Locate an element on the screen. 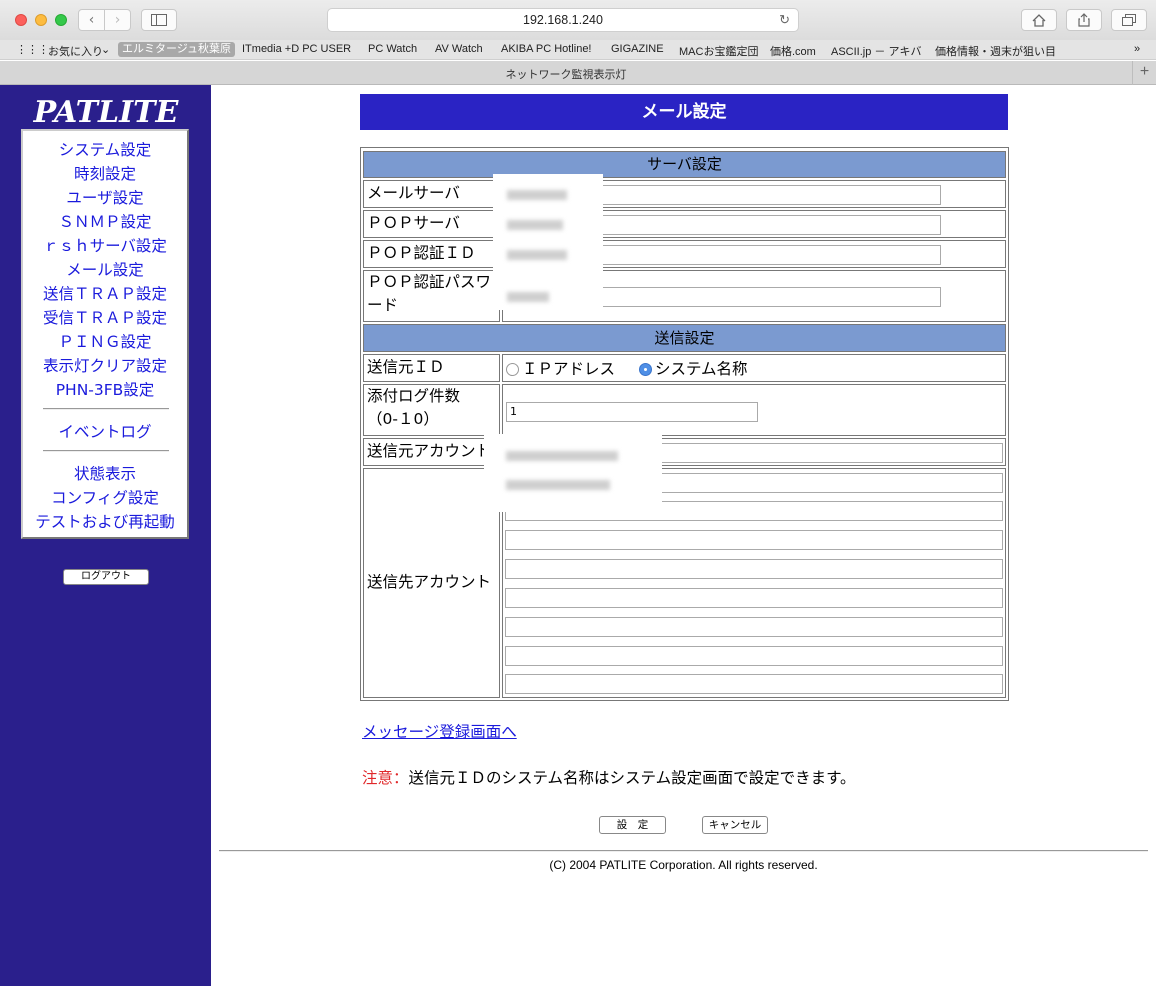  radio-system-name-label: システム名称 is located at coordinates (701, 369).